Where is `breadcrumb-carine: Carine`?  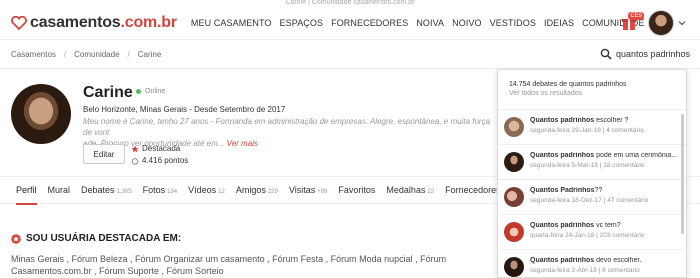
breadcrumb-carine: Carine is located at coordinates (149, 54).